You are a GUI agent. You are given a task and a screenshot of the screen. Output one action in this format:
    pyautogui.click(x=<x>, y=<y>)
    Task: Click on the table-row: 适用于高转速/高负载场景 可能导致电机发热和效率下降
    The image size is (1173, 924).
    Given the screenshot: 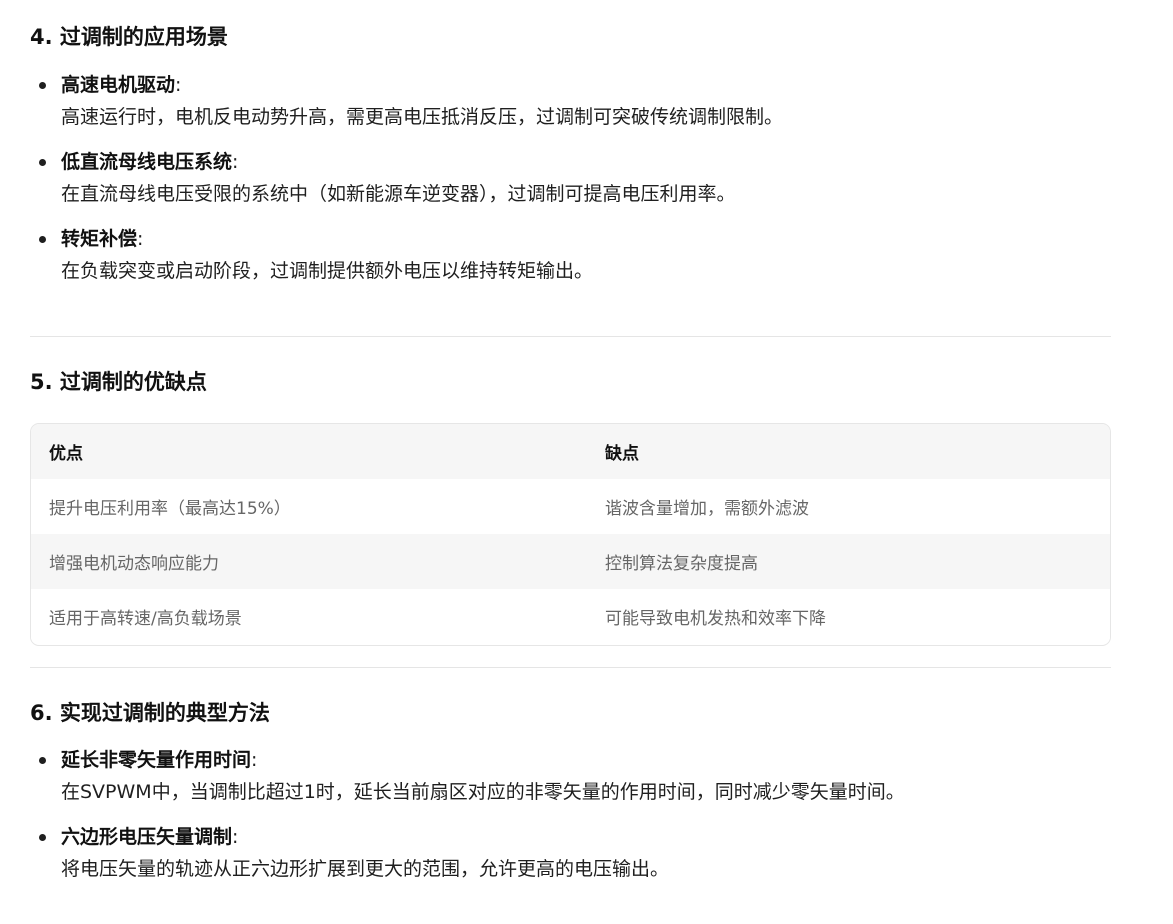 What is the action you would take?
    pyautogui.click(x=570, y=616)
    